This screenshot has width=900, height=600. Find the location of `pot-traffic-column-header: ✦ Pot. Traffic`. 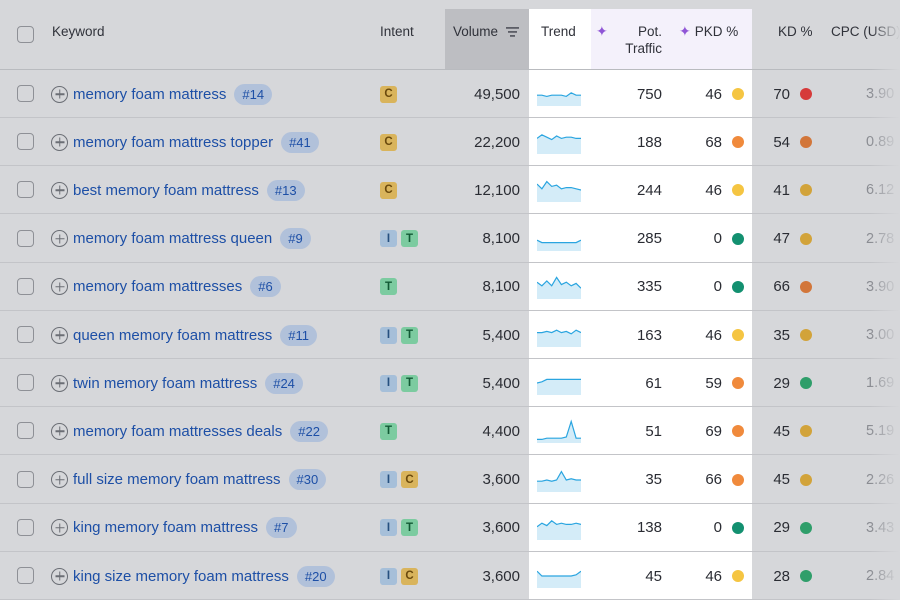

pot-traffic-column-header: ✦ Pot. Traffic is located at coordinates (629, 40).